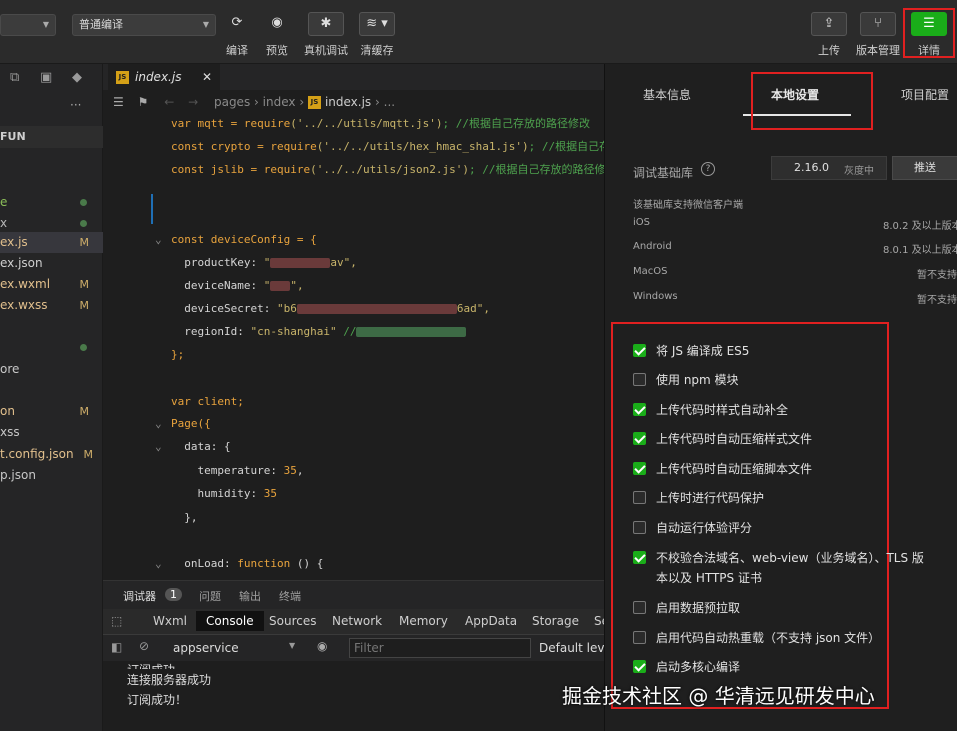 This screenshot has height=731, width=957. Describe the element at coordinates (230, 621) in the screenshot. I see `tab-console: Console` at that location.